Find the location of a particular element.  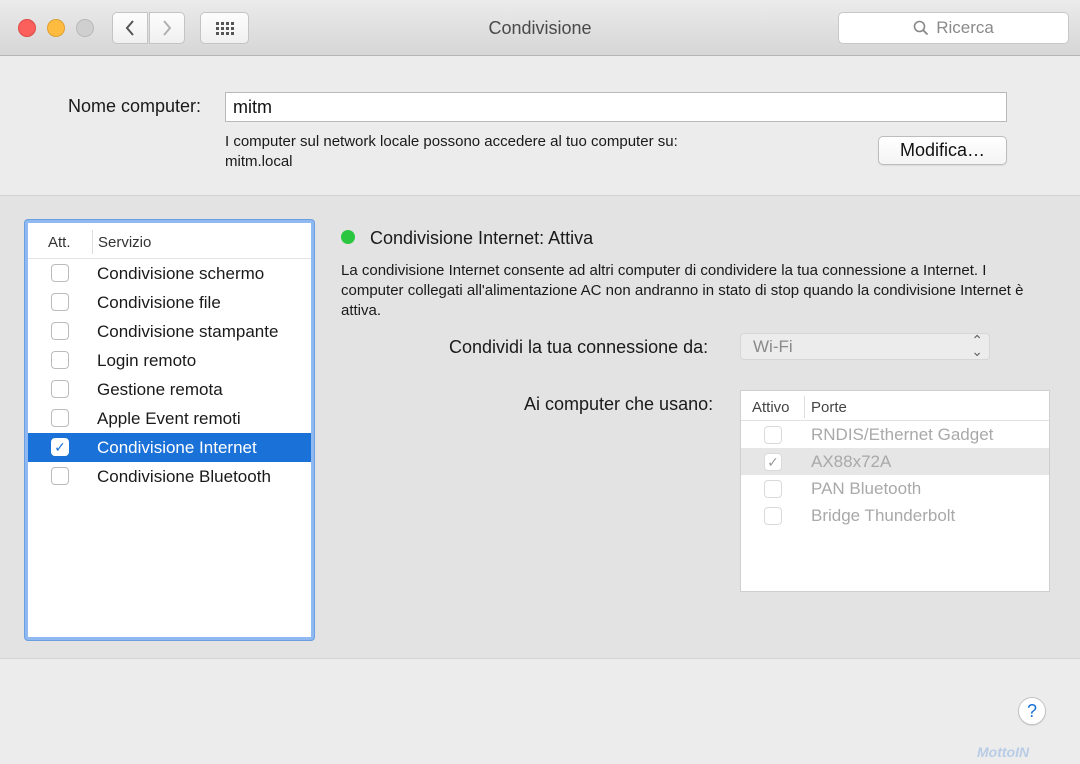

status-indicator-icon is located at coordinates (348, 237).